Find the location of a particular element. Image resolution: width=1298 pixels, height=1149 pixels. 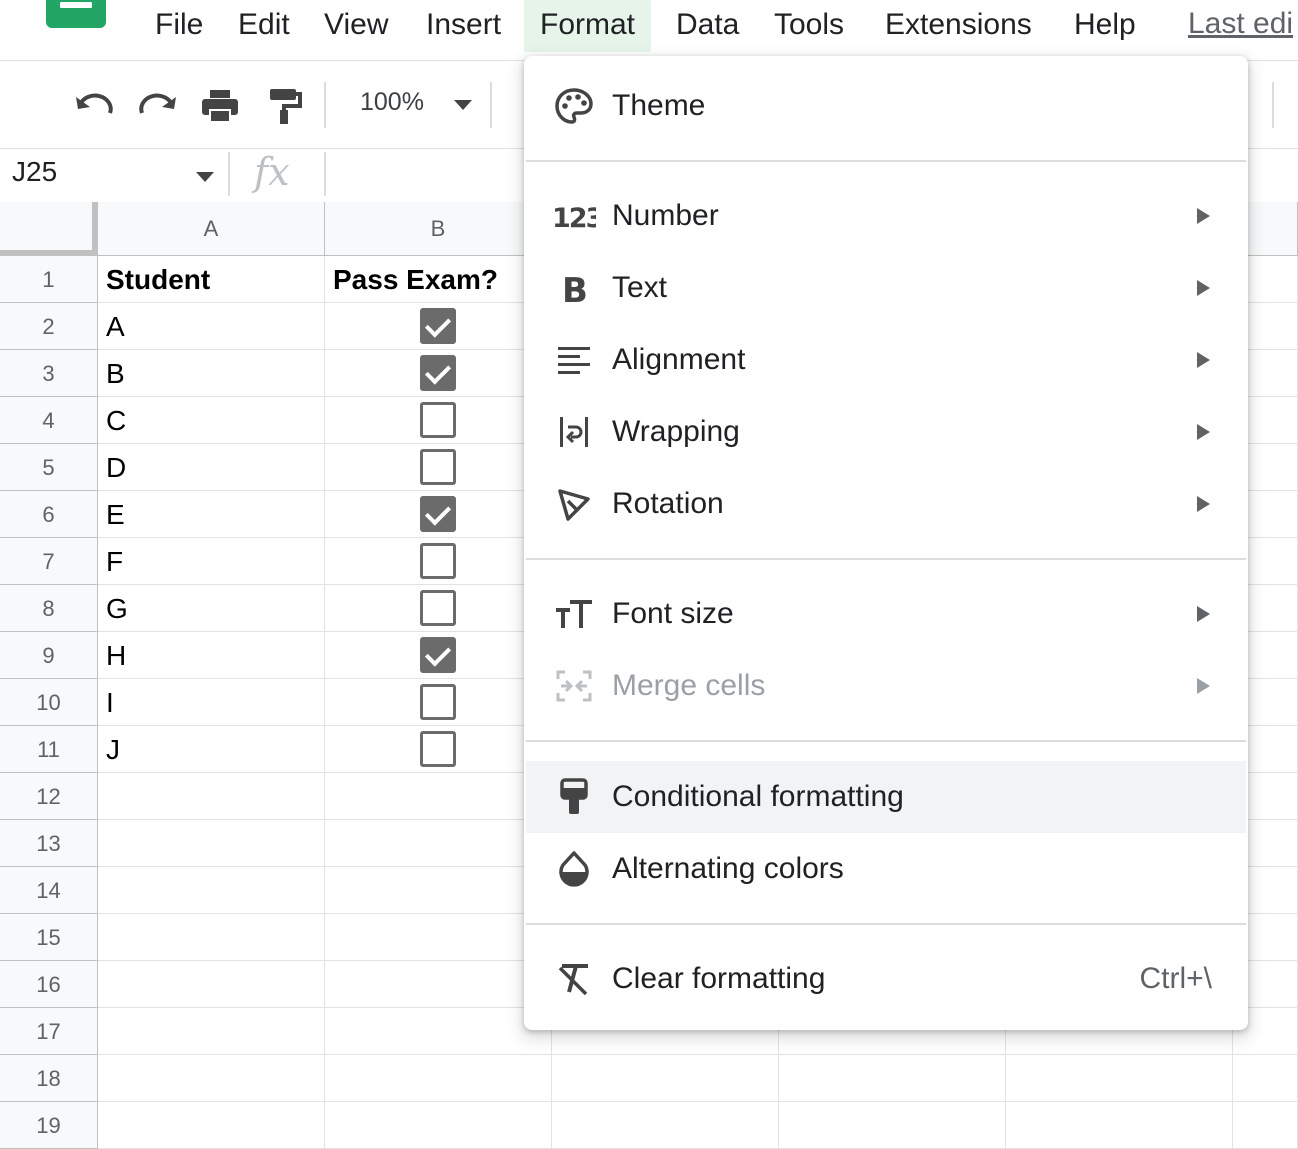

row-header: 11 is located at coordinates (49, 749).